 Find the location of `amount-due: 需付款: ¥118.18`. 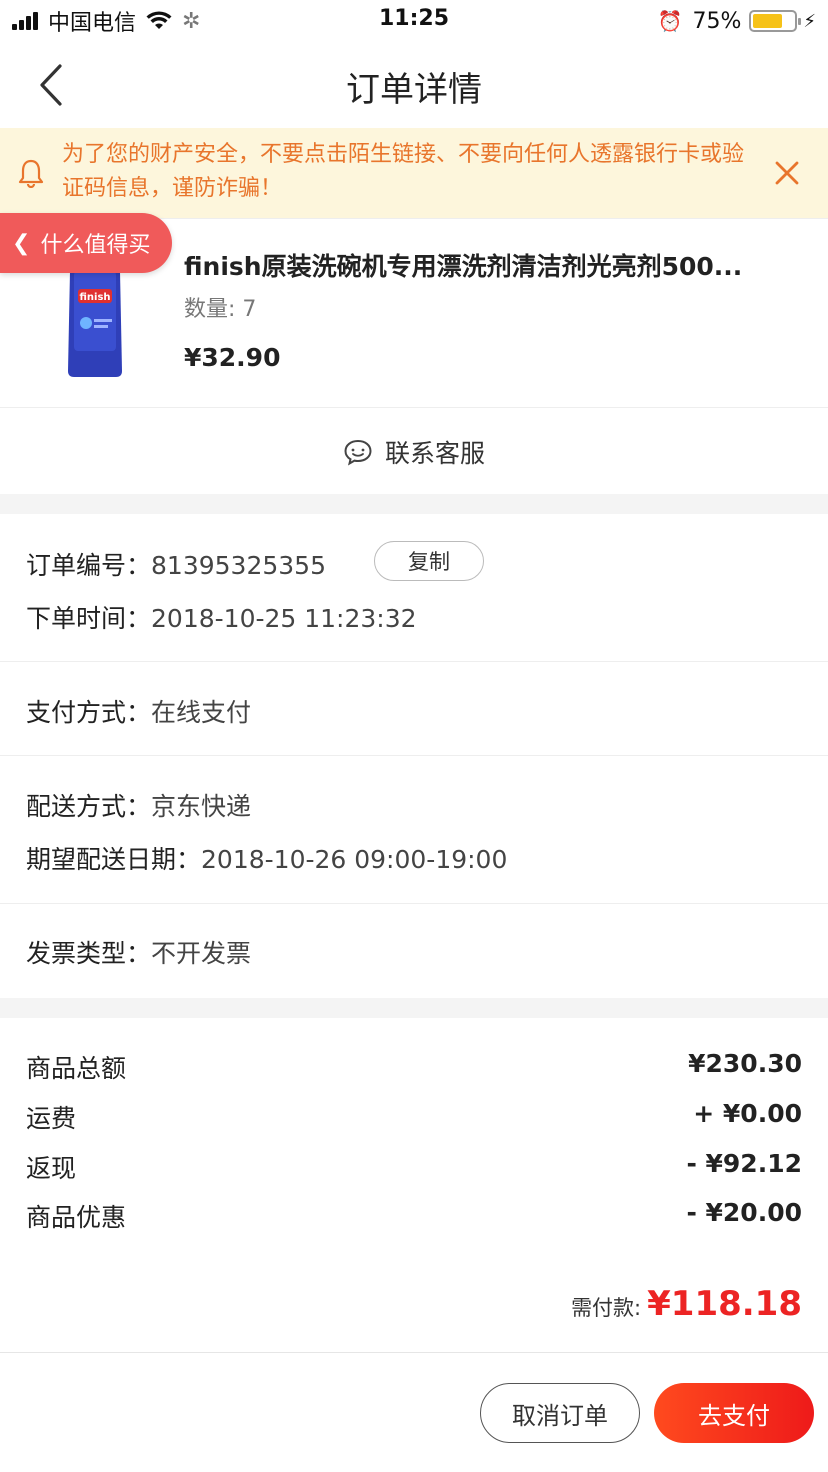

amount-due: 需付款: ¥118.18 is located at coordinates (686, 1304).